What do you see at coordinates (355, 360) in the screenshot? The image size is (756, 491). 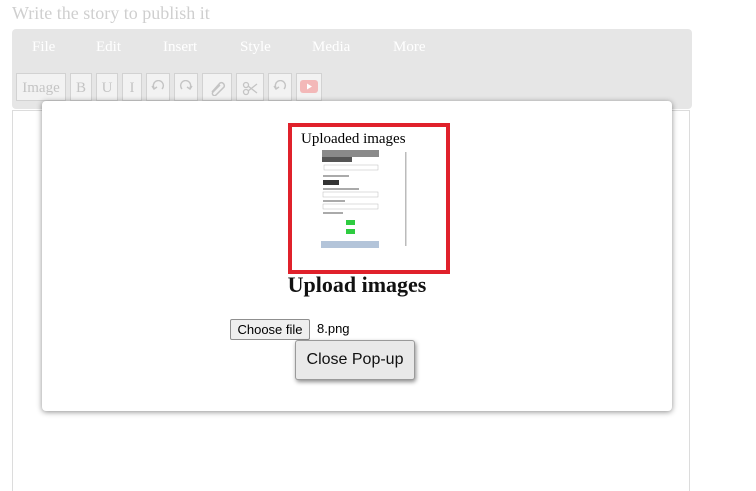 I see `close-popup-button: Close Pop-up` at bounding box center [355, 360].